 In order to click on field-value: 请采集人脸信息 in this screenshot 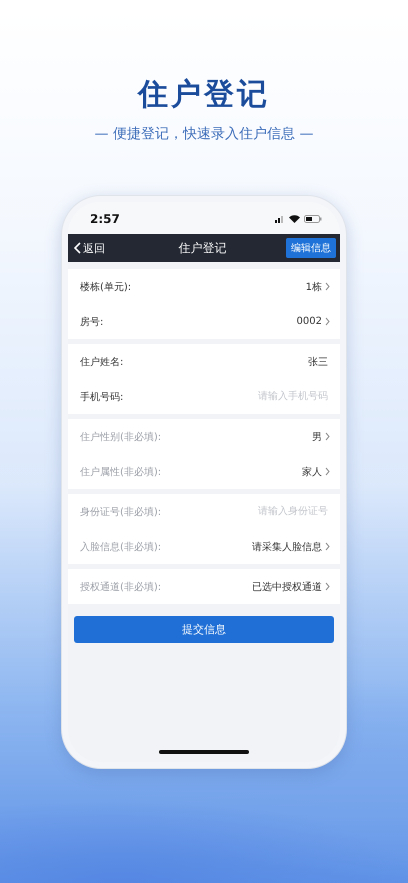, I will do `click(287, 547)`.